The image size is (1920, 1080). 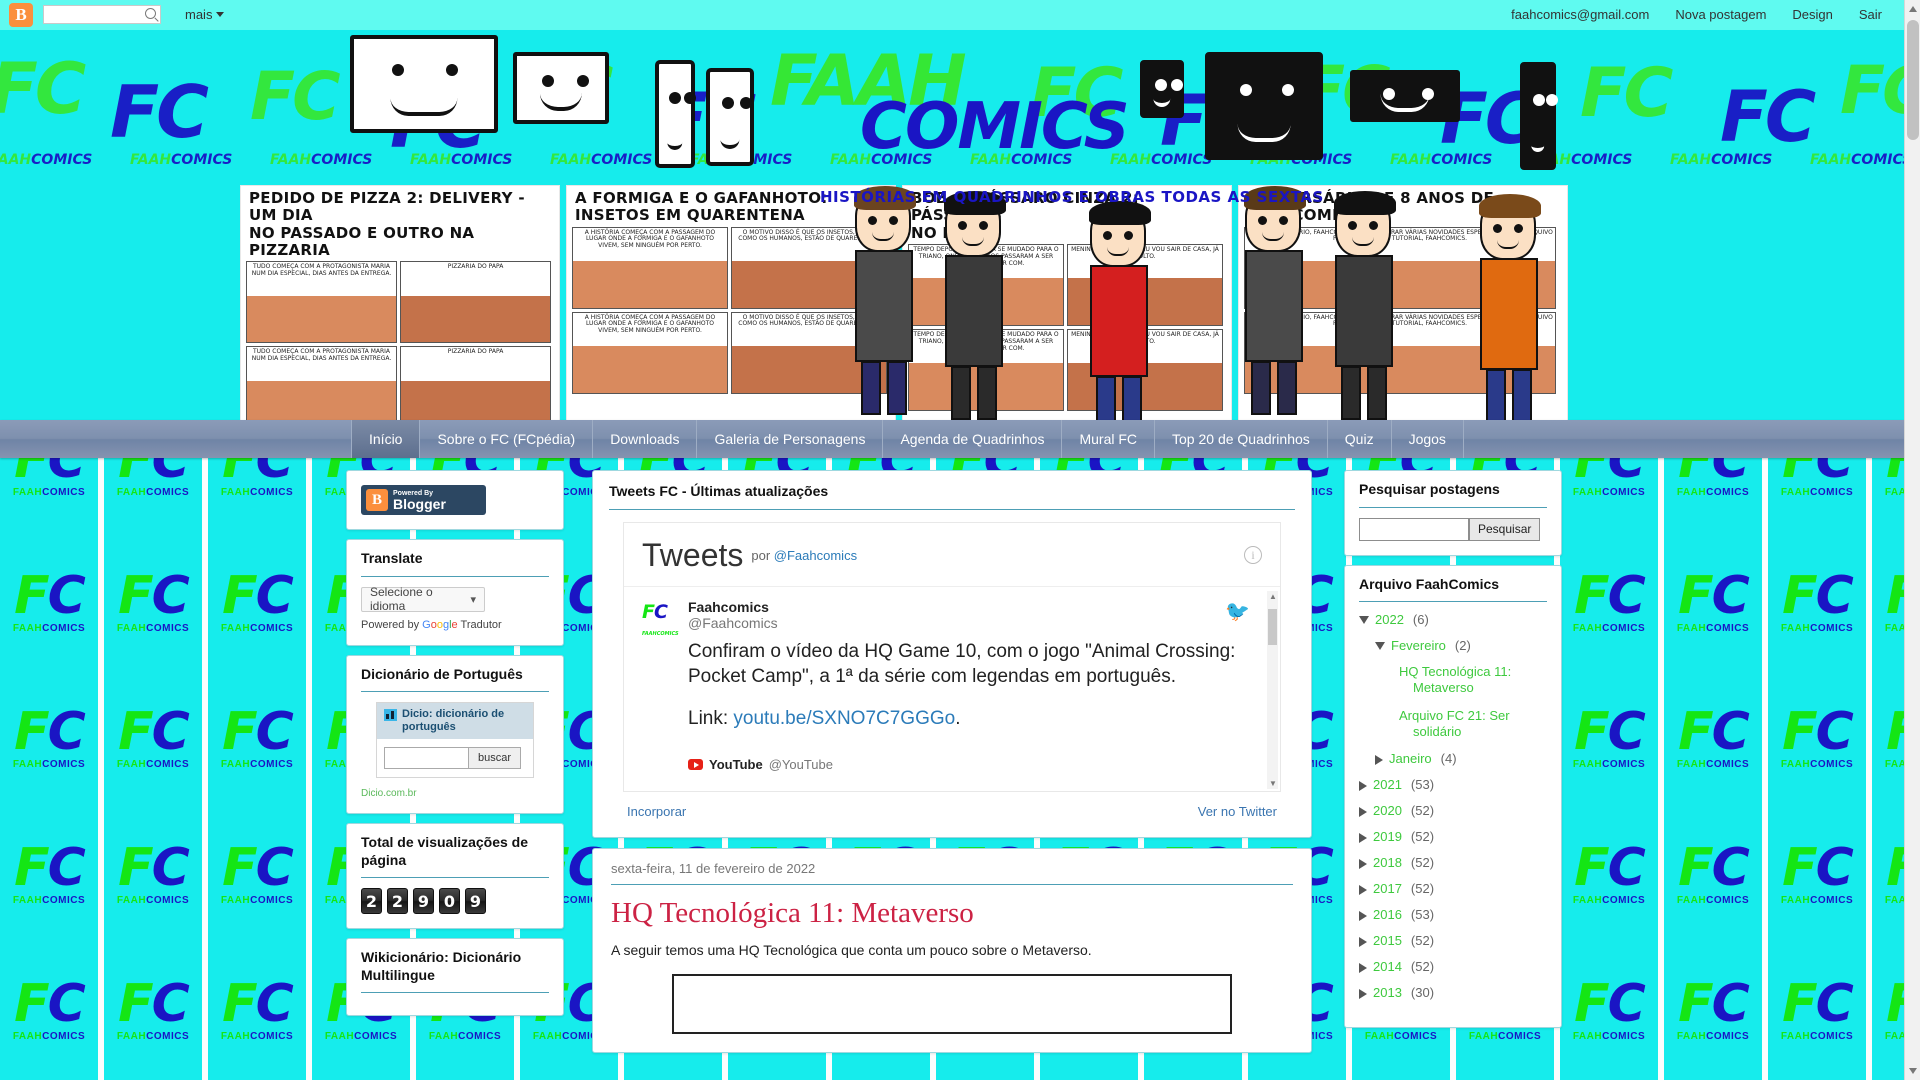 I want to click on nav-item-quiz: Quiz, so click(x=1358, y=439).